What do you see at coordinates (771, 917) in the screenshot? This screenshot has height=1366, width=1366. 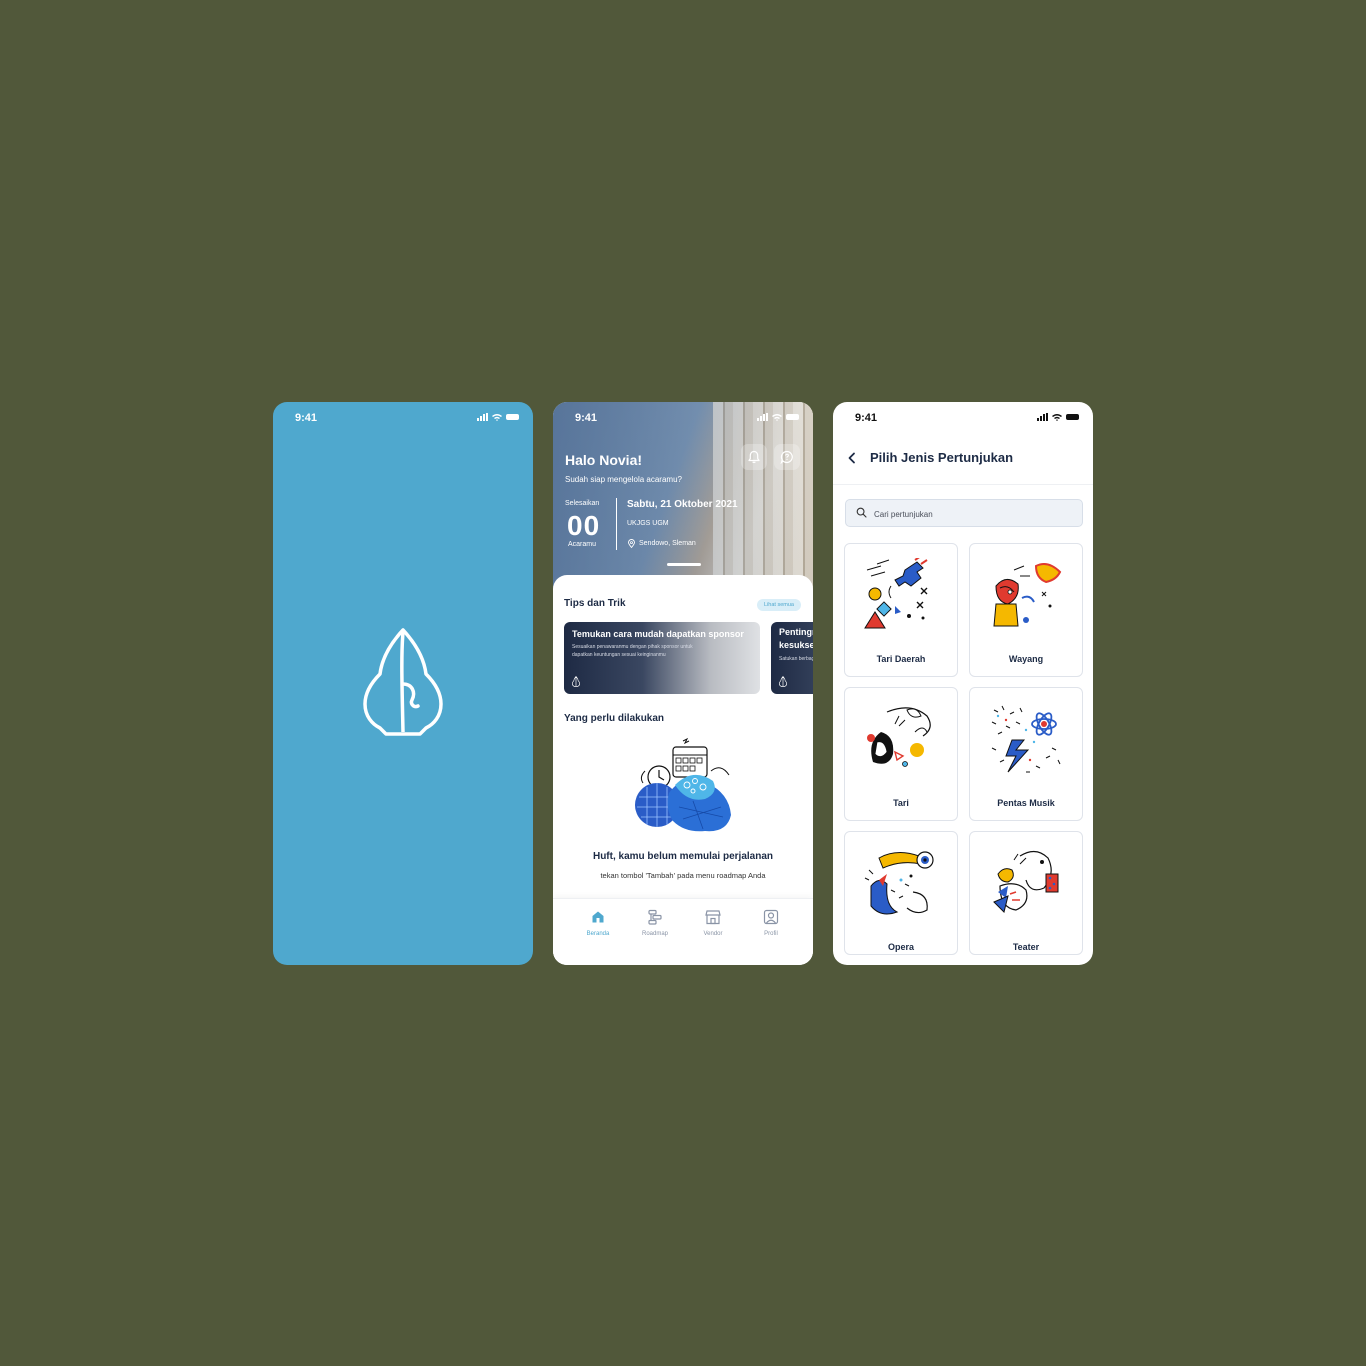 I see `profile-icon` at bounding box center [771, 917].